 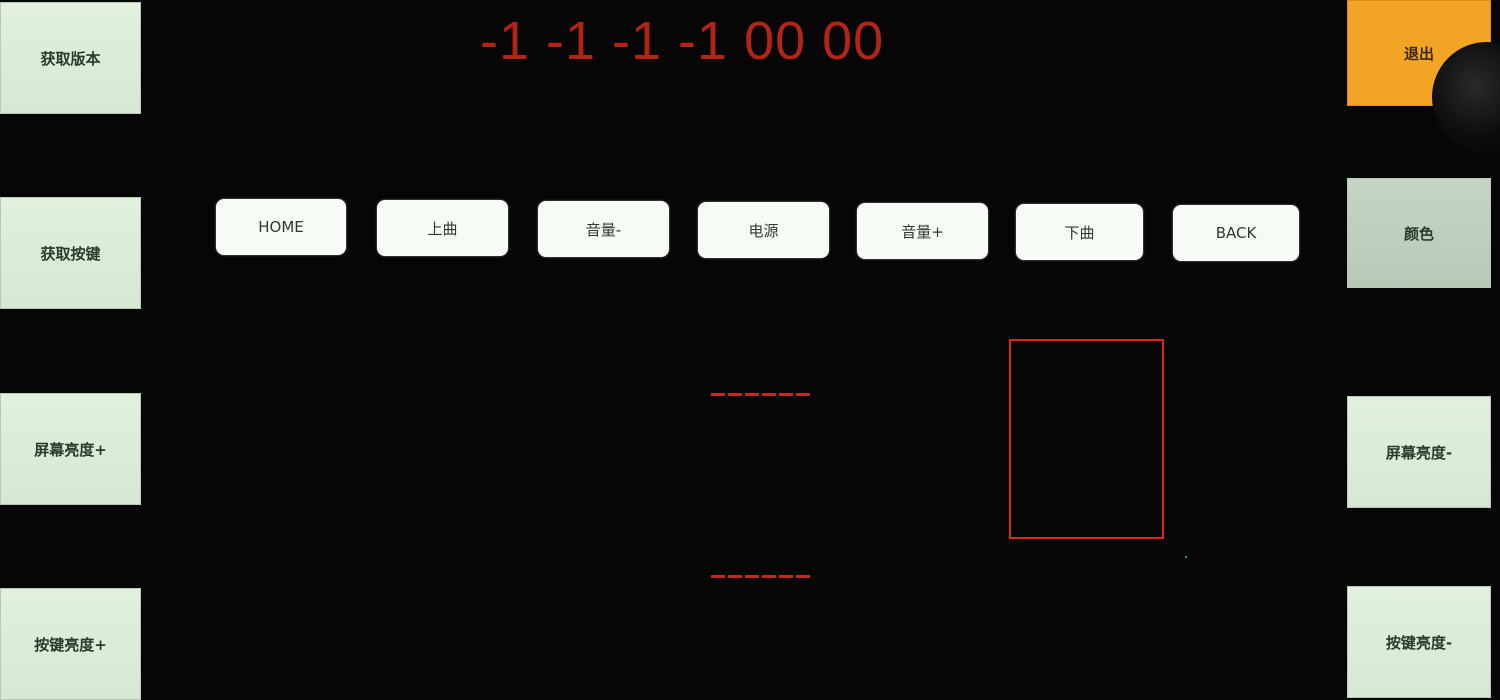 What do you see at coordinates (763, 230) in the screenshot?
I see `power-key-button: 电源` at bounding box center [763, 230].